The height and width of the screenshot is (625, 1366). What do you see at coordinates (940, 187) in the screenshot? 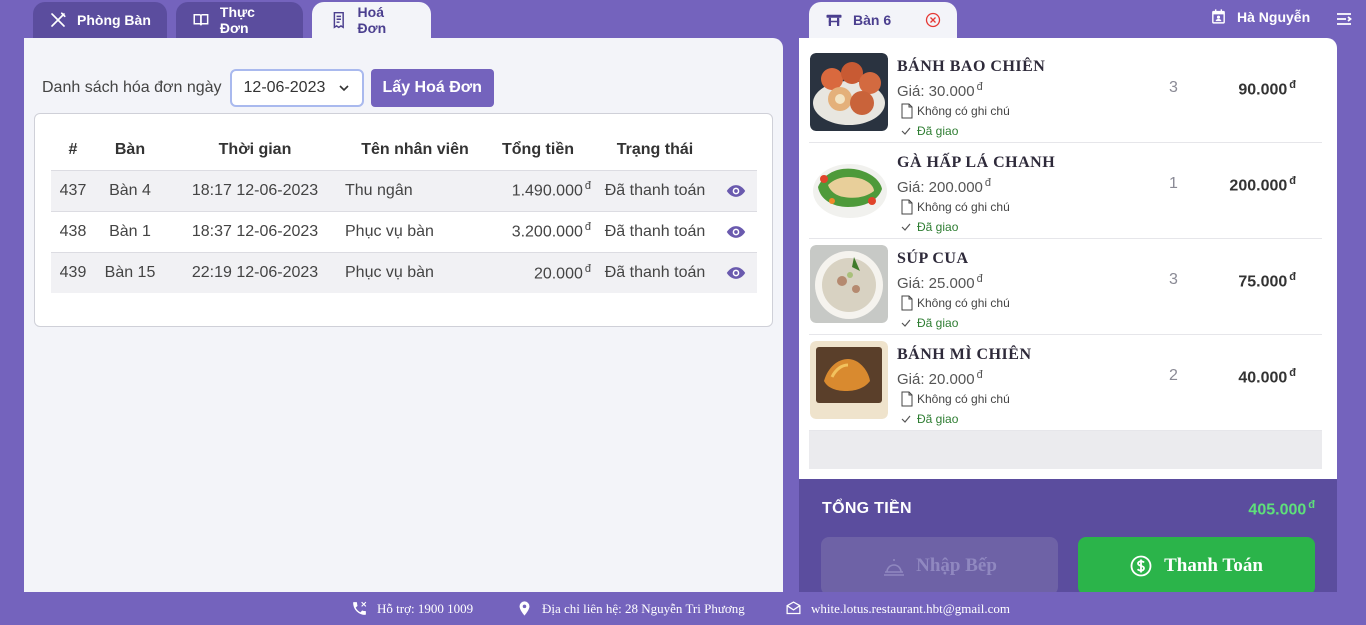
I see `item-price-value: Giá: 200.000` at bounding box center [940, 187].